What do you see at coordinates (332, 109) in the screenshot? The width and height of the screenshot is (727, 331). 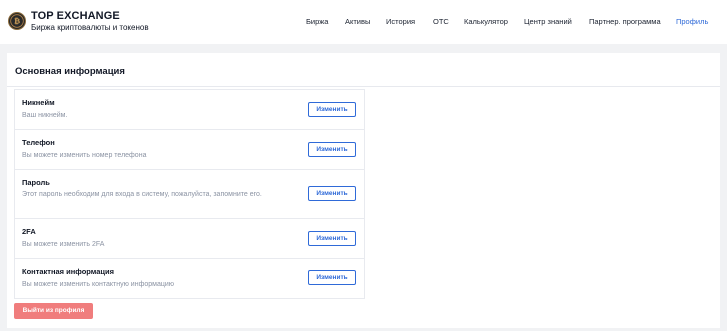 I see `change-nickname-button: Изменить` at bounding box center [332, 109].